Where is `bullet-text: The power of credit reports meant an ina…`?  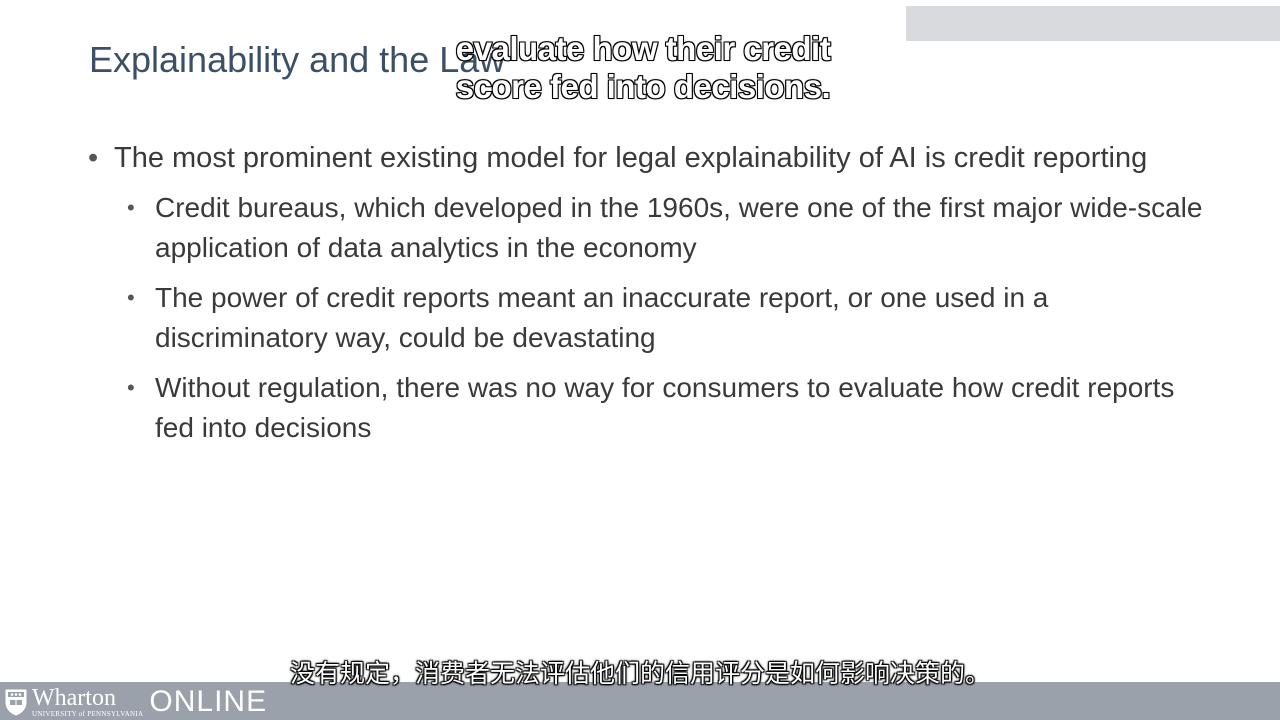
bullet-text: The power of credit reports meant an ina… is located at coordinates (602, 317).